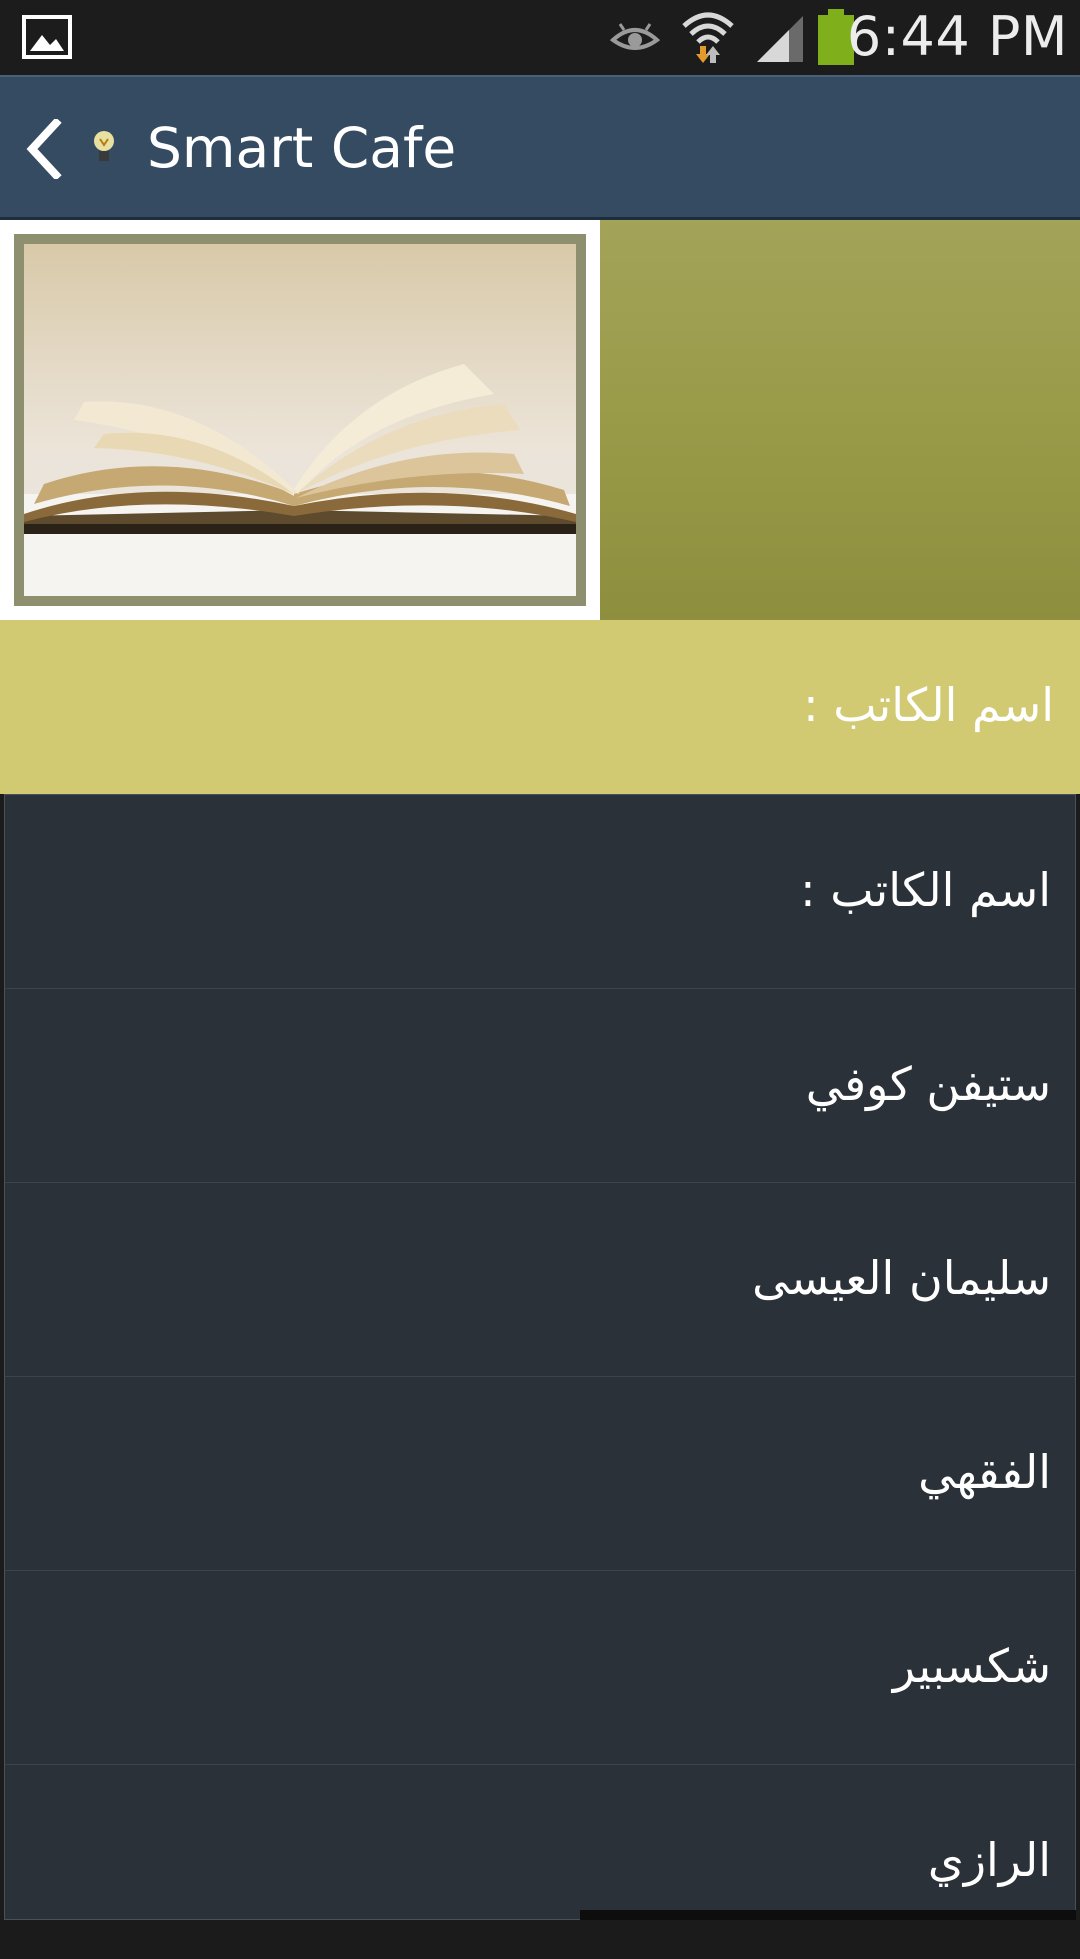 The height and width of the screenshot is (1959, 1080). Describe the element at coordinates (540, 892) in the screenshot. I see `list-item: اسم الكاتب :` at that location.